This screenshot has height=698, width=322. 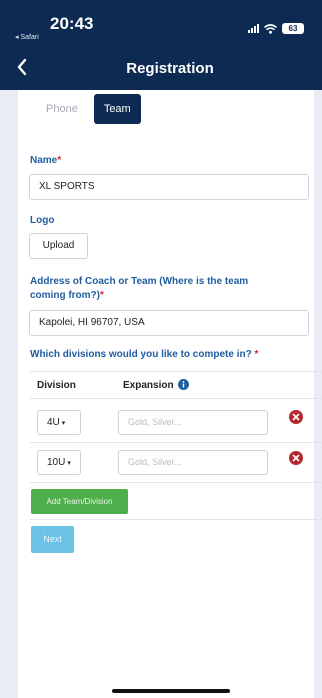 What do you see at coordinates (169, 323) in the screenshot?
I see `address-input: Kapolei, HI 96707, USA` at bounding box center [169, 323].